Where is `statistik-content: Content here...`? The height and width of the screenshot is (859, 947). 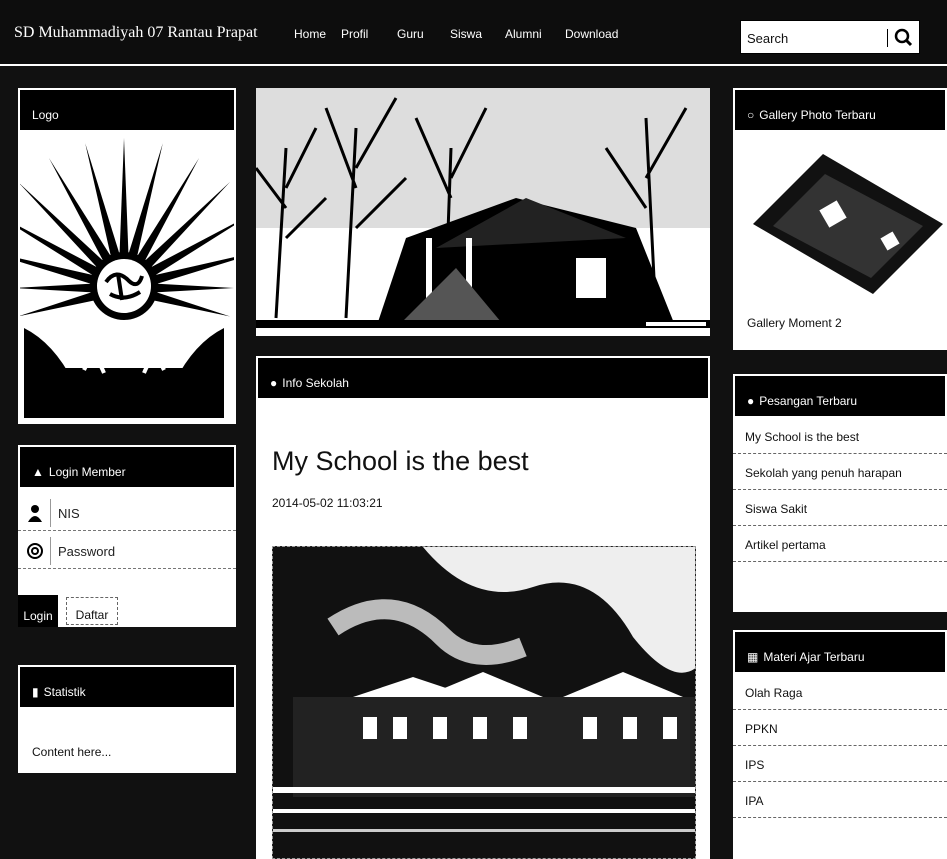 statistik-content: Content here... is located at coordinates (72, 752).